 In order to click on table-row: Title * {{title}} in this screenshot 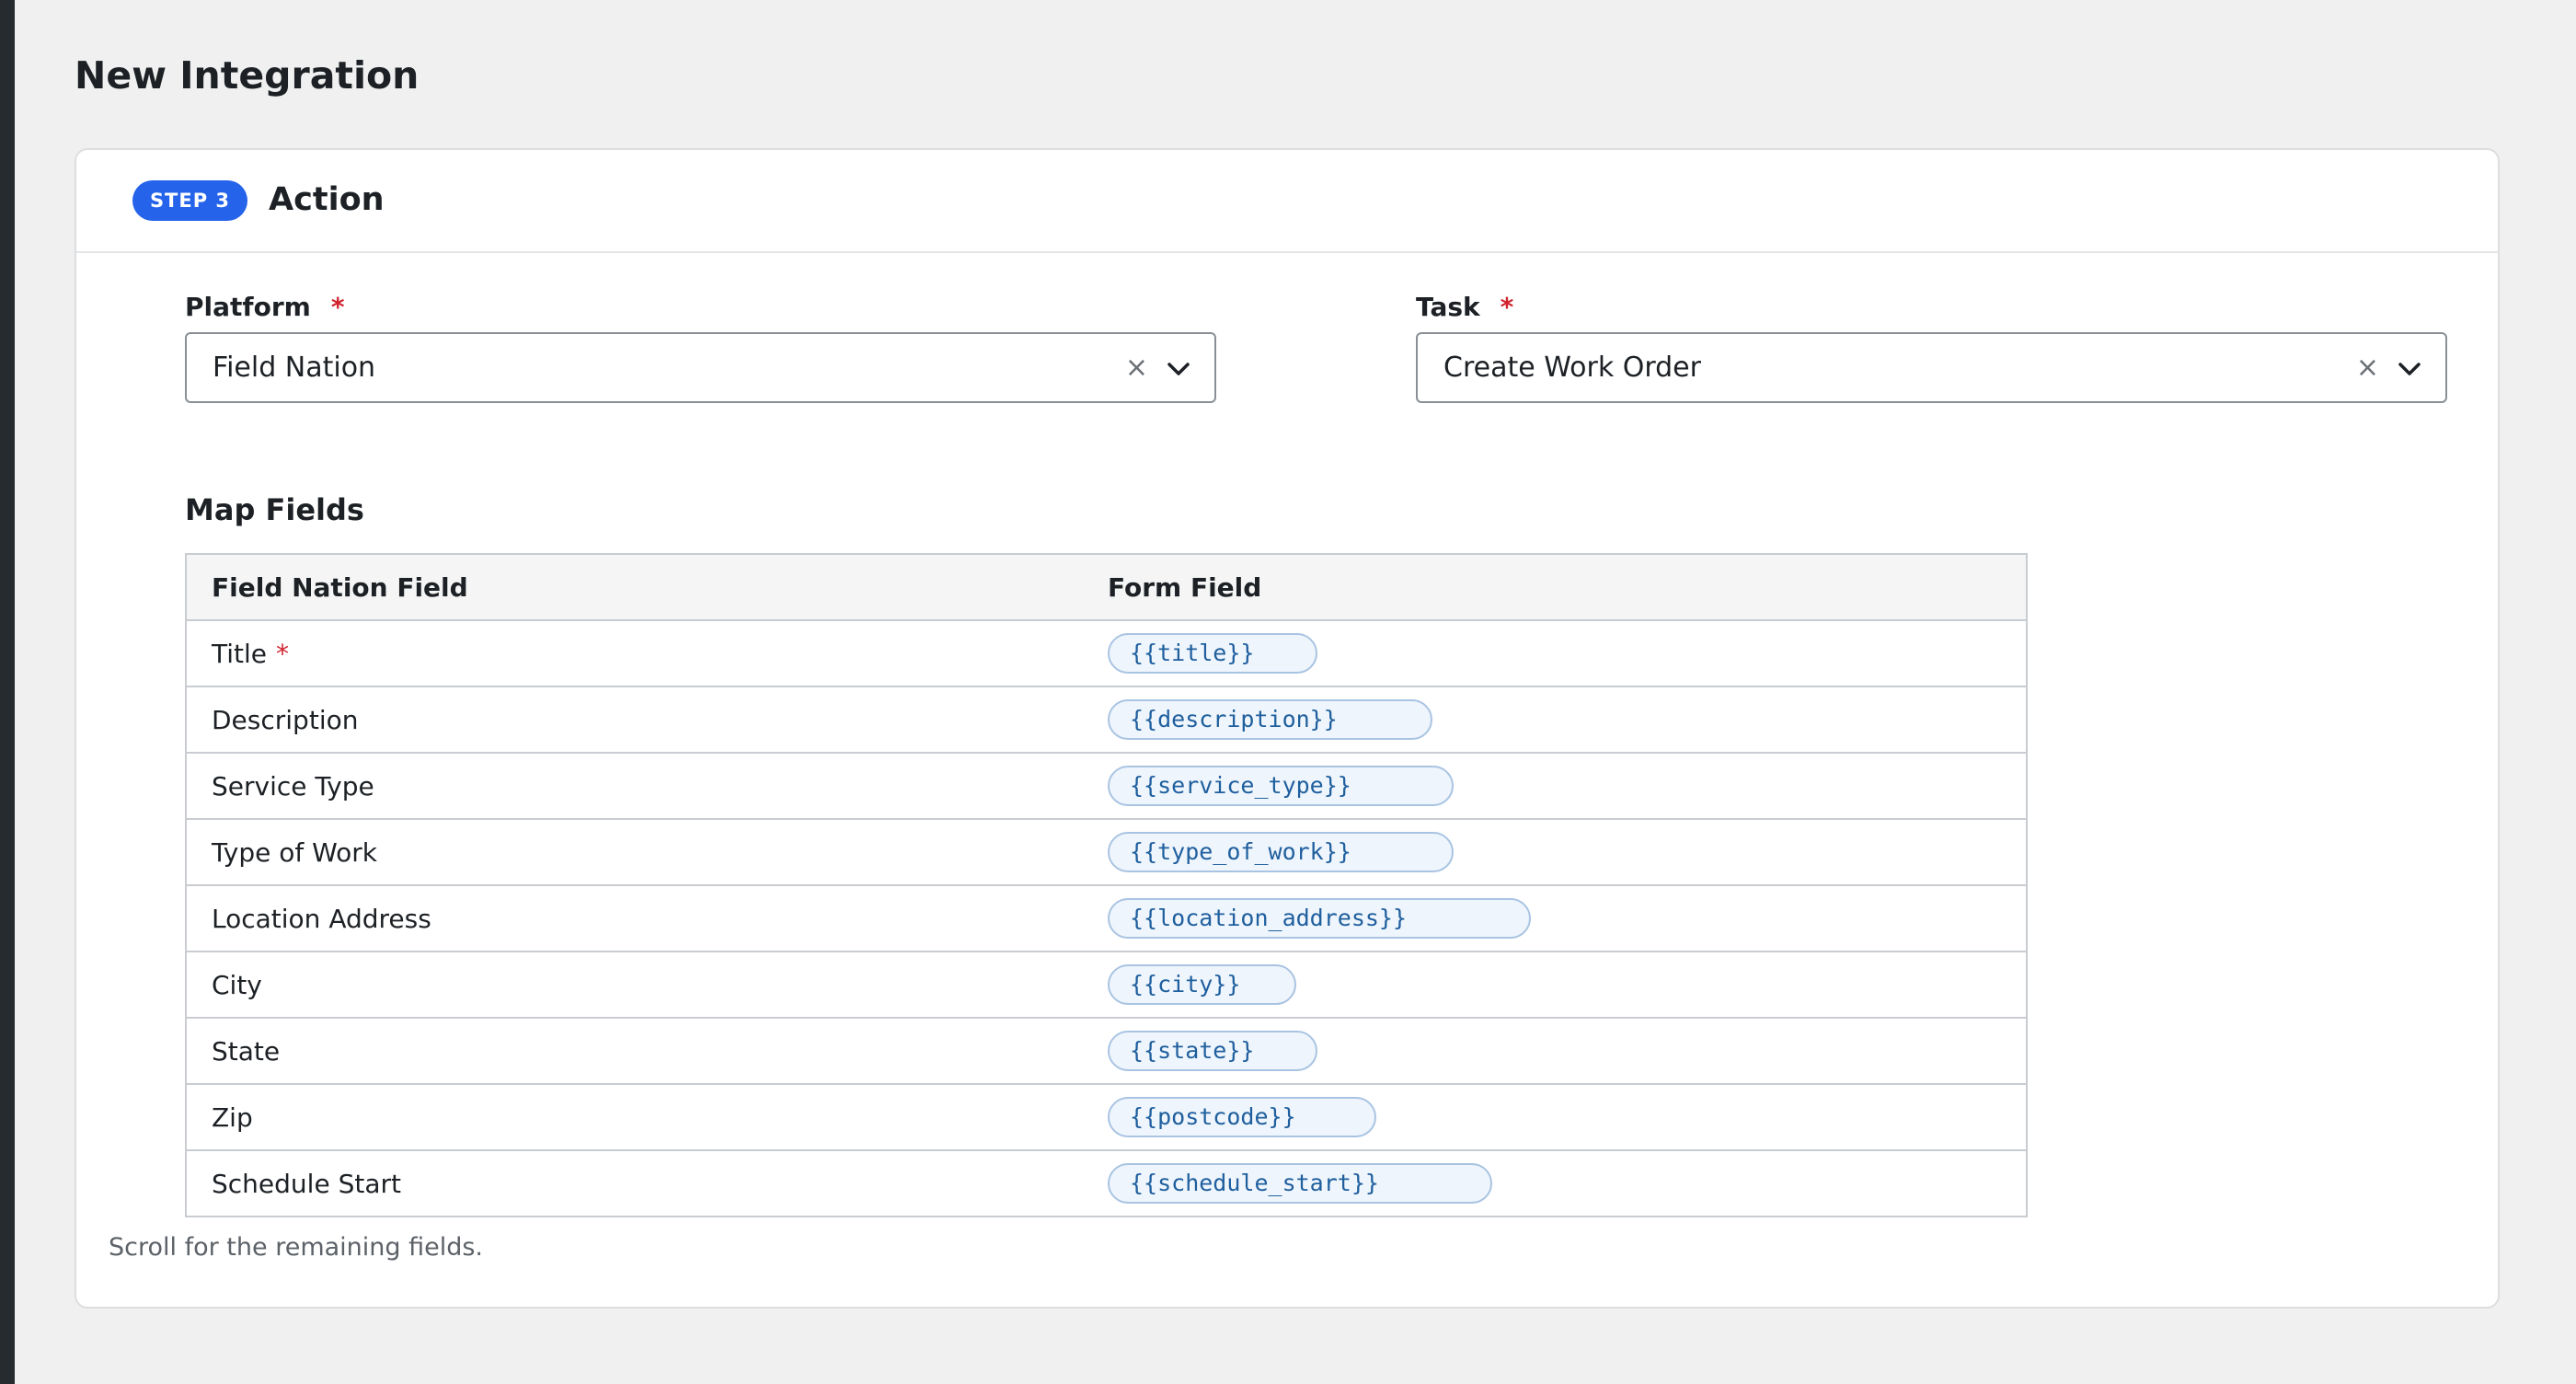, I will do `click(1106, 652)`.